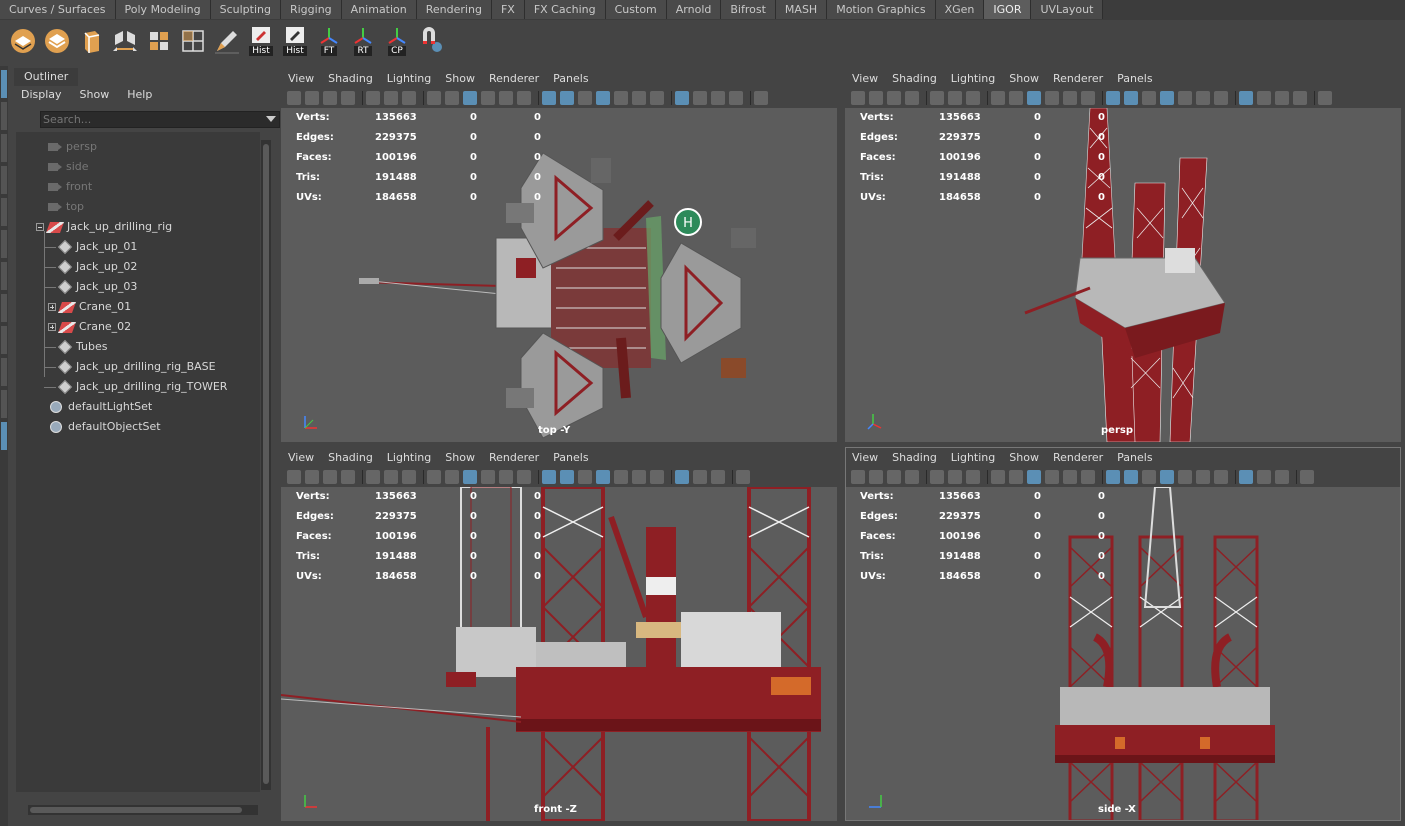 The image size is (1405, 826). What do you see at coordinates (89, 327) in the screenshot?
I see `outliner-item-crane-02: Crane_02` at bounding box center [89, 327].